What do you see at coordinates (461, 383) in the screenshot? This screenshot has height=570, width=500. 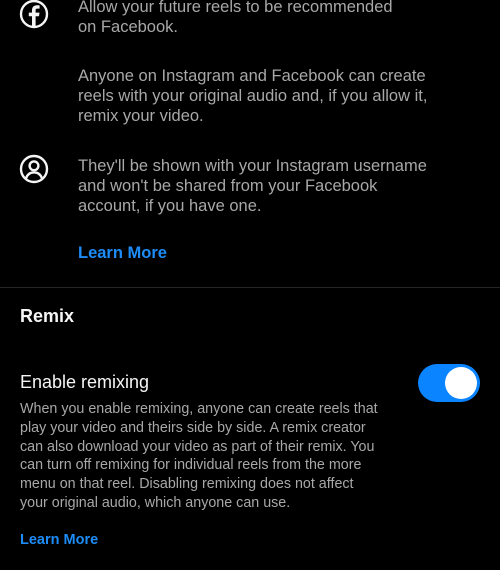 I see `toggle-knob` at bounding box center [461, 383].